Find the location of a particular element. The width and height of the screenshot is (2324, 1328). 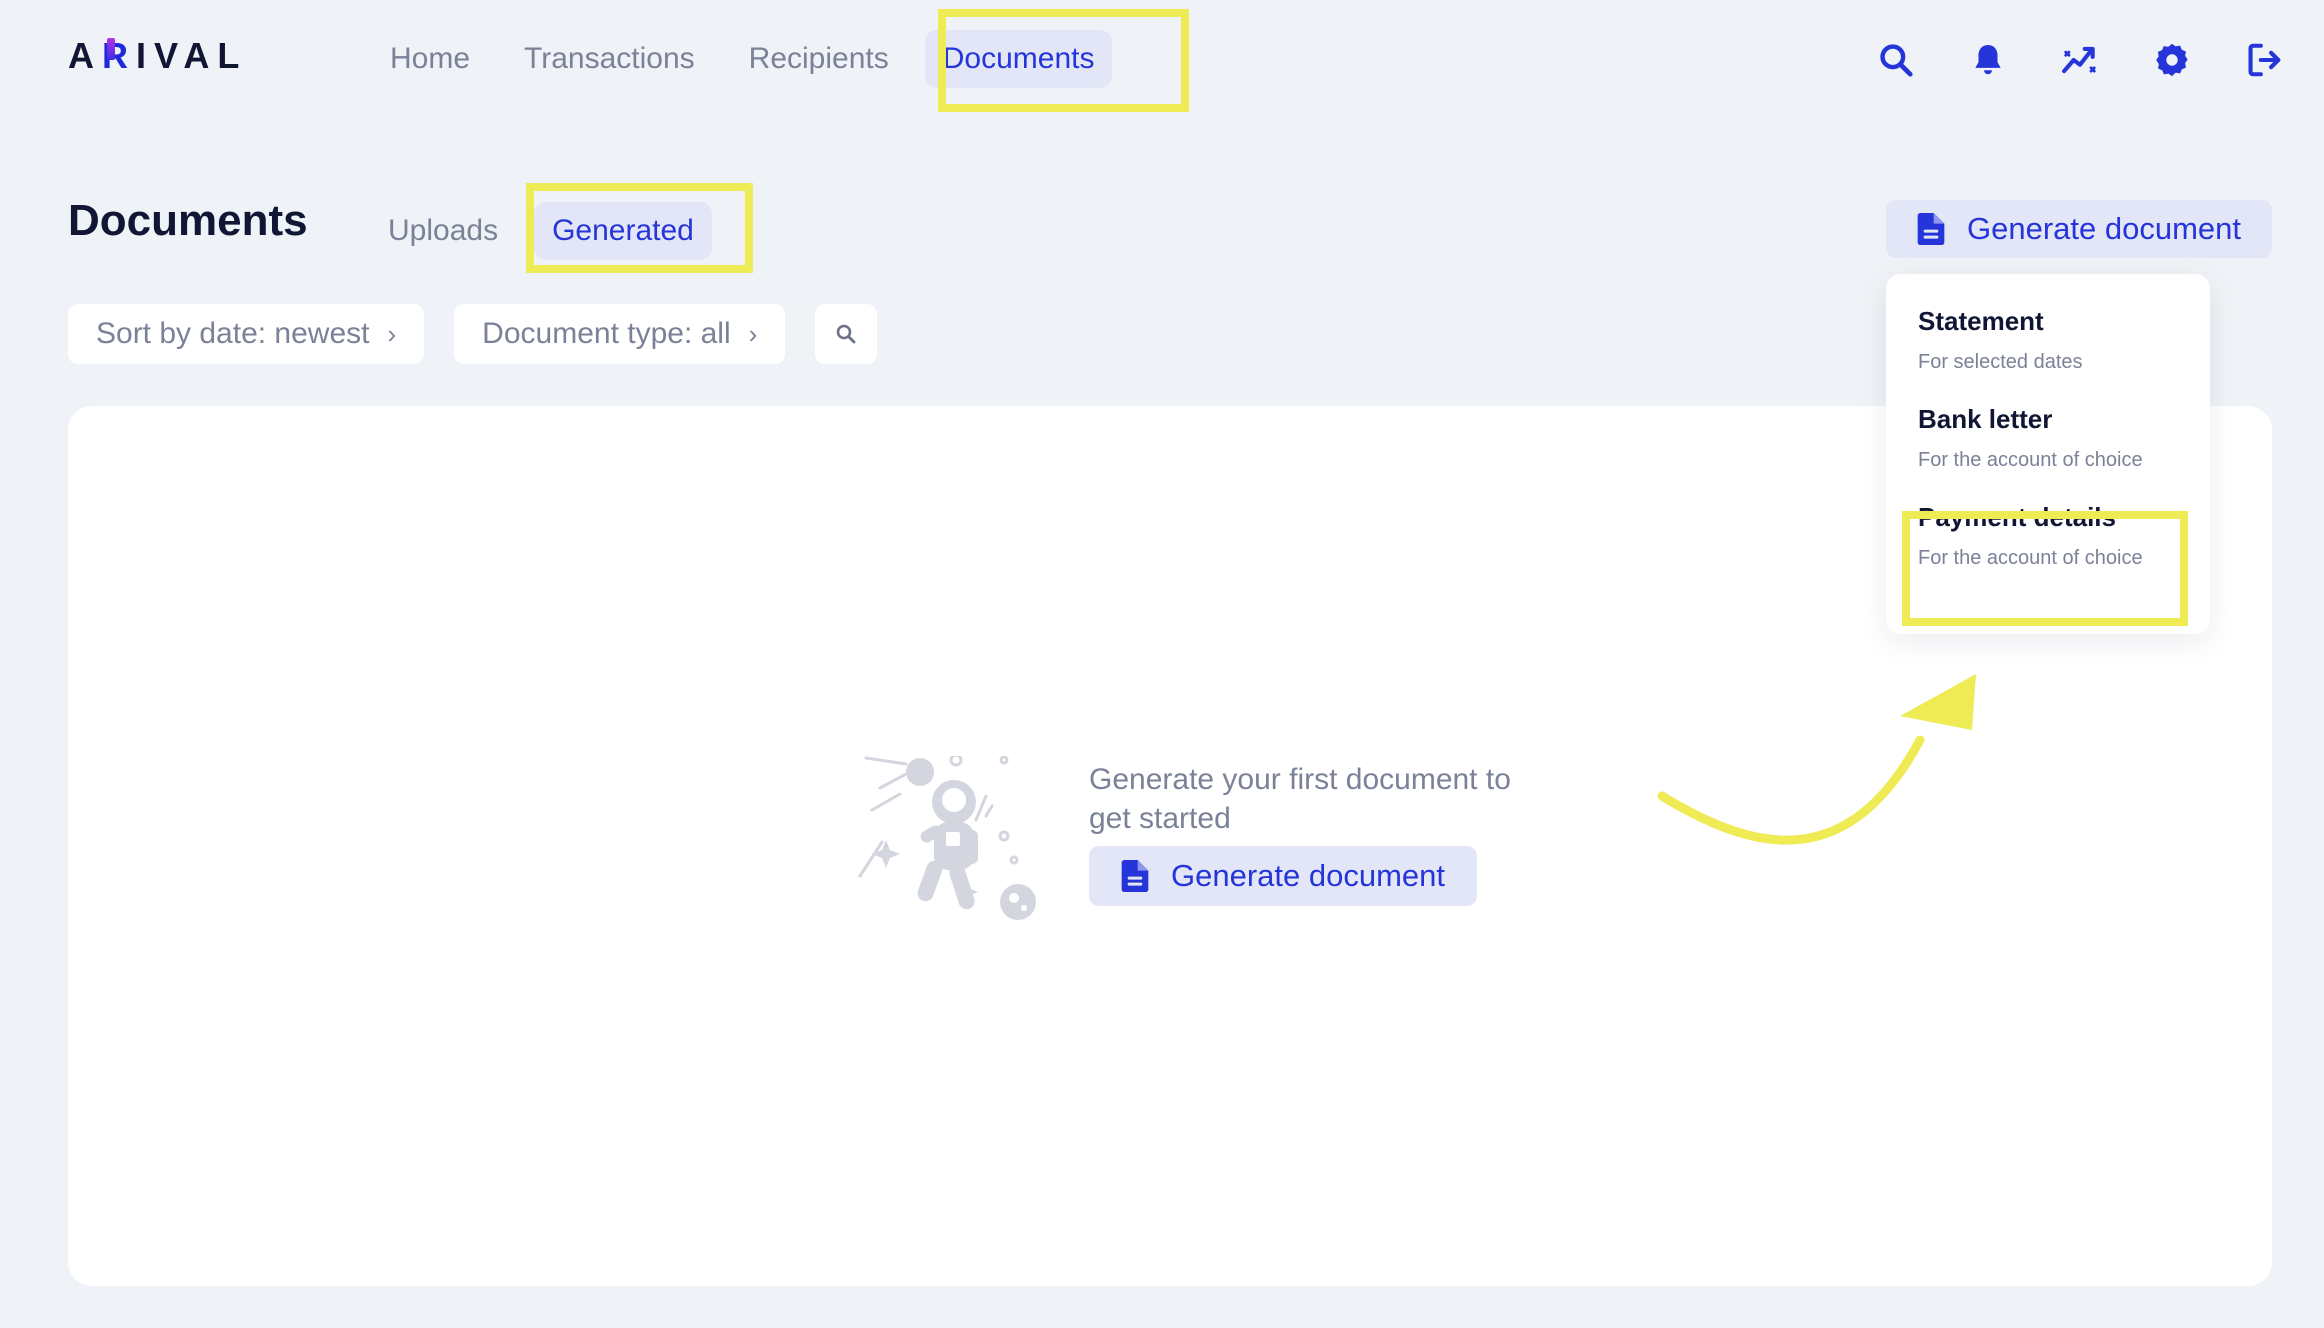

menu-item-statement: Statement For selected dates is located at coordinates (2064, 340).